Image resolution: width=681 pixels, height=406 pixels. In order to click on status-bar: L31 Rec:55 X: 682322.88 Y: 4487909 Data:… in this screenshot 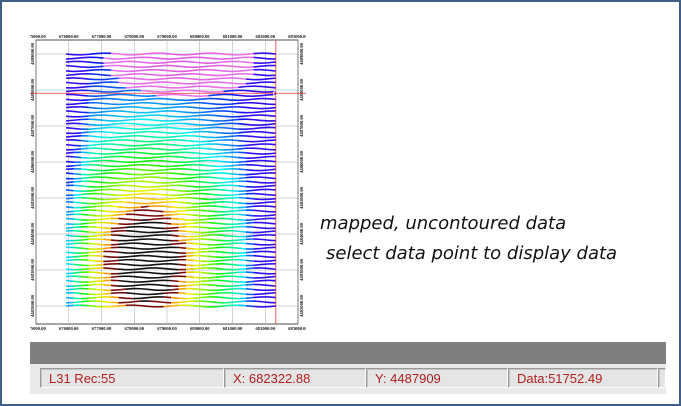, I will do `click(348, 379)`.